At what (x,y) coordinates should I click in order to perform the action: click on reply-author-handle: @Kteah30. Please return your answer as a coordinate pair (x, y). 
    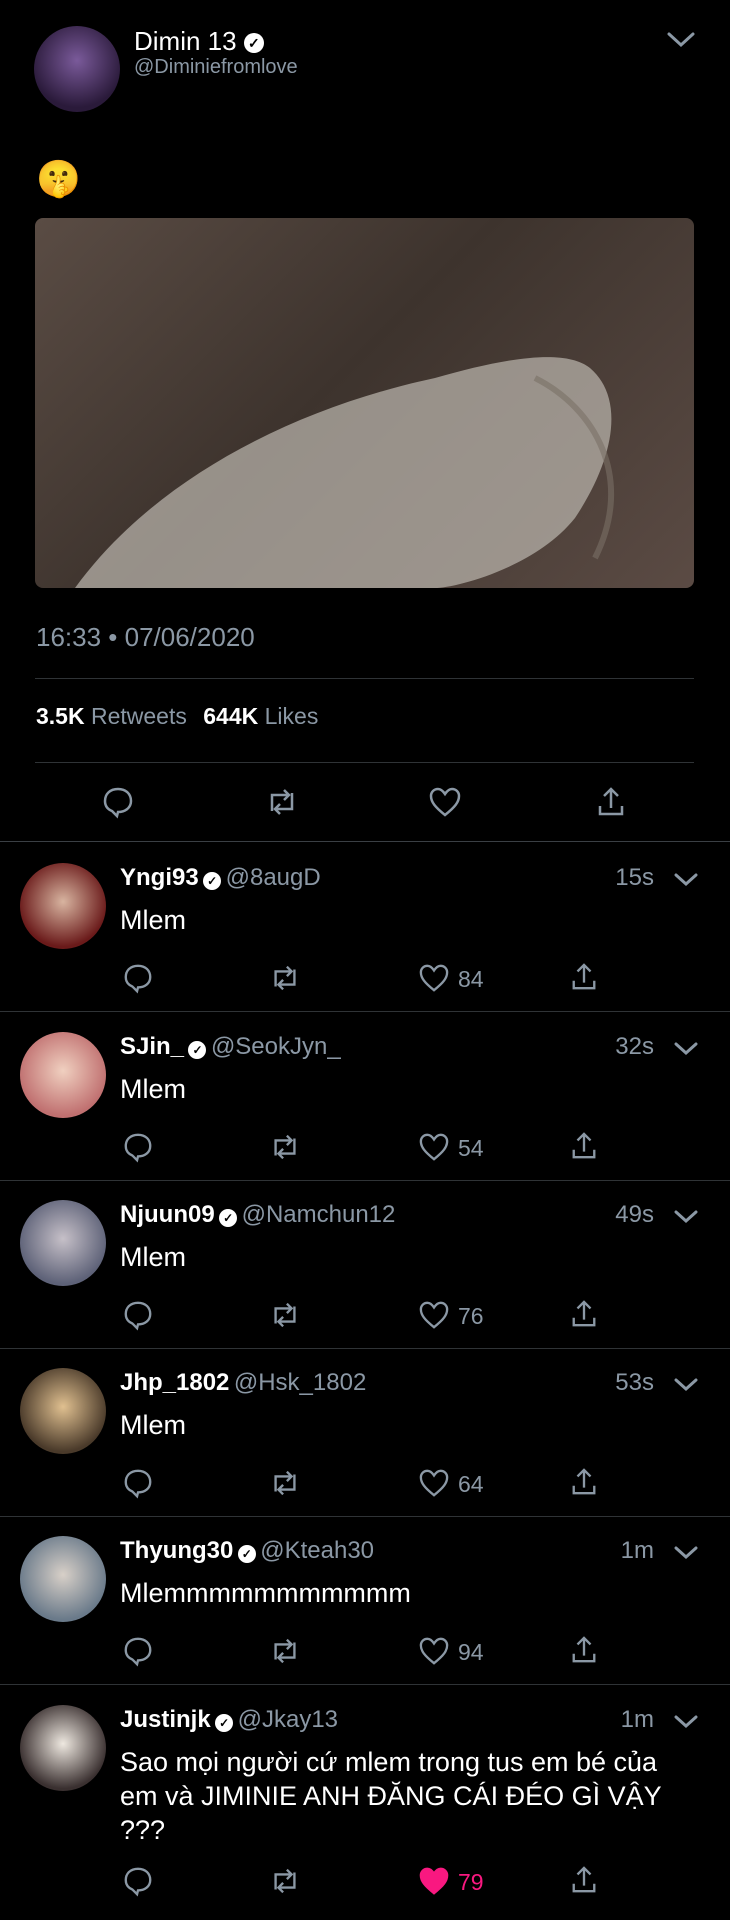
    Looking at the image, I should click on (317, 1550).